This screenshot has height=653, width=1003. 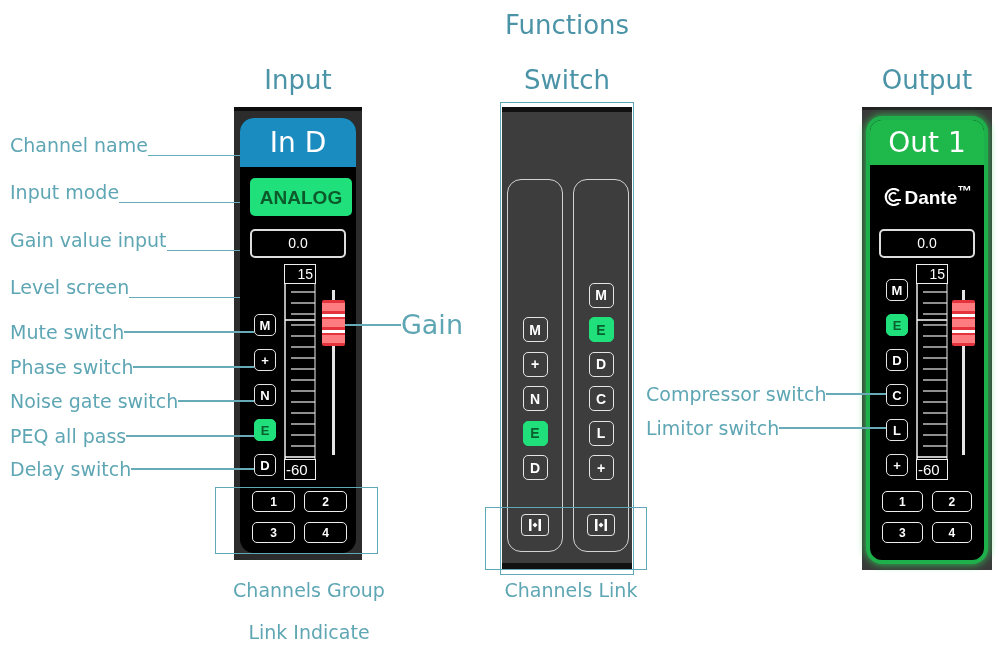 I want to click on callout-label: Delay switch, so click(x=71, y=469).